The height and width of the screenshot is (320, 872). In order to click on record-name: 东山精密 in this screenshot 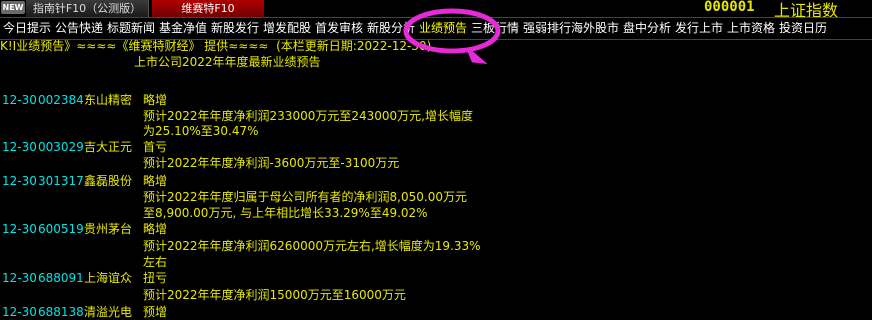, I will do `click(108, 100)`.